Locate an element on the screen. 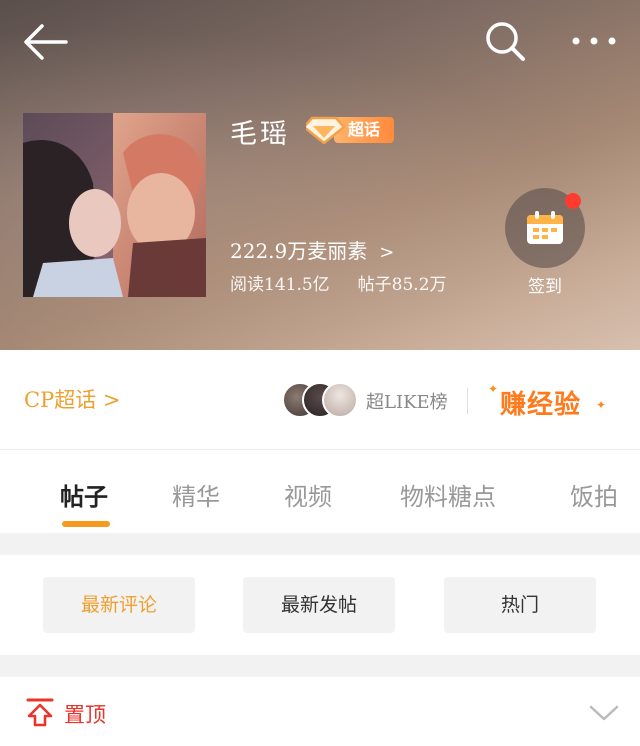 The height and width of the screenshot is (746, 640). cover-photo is located at coordinates (114, 205).